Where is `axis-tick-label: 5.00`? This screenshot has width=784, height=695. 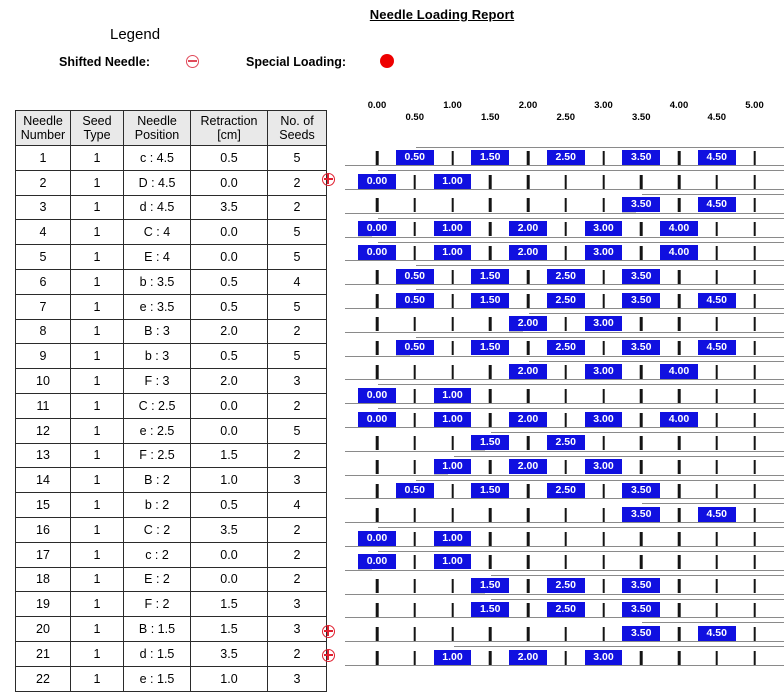 axis-tick-label: 5.00 is located at coordinates (754, 105).